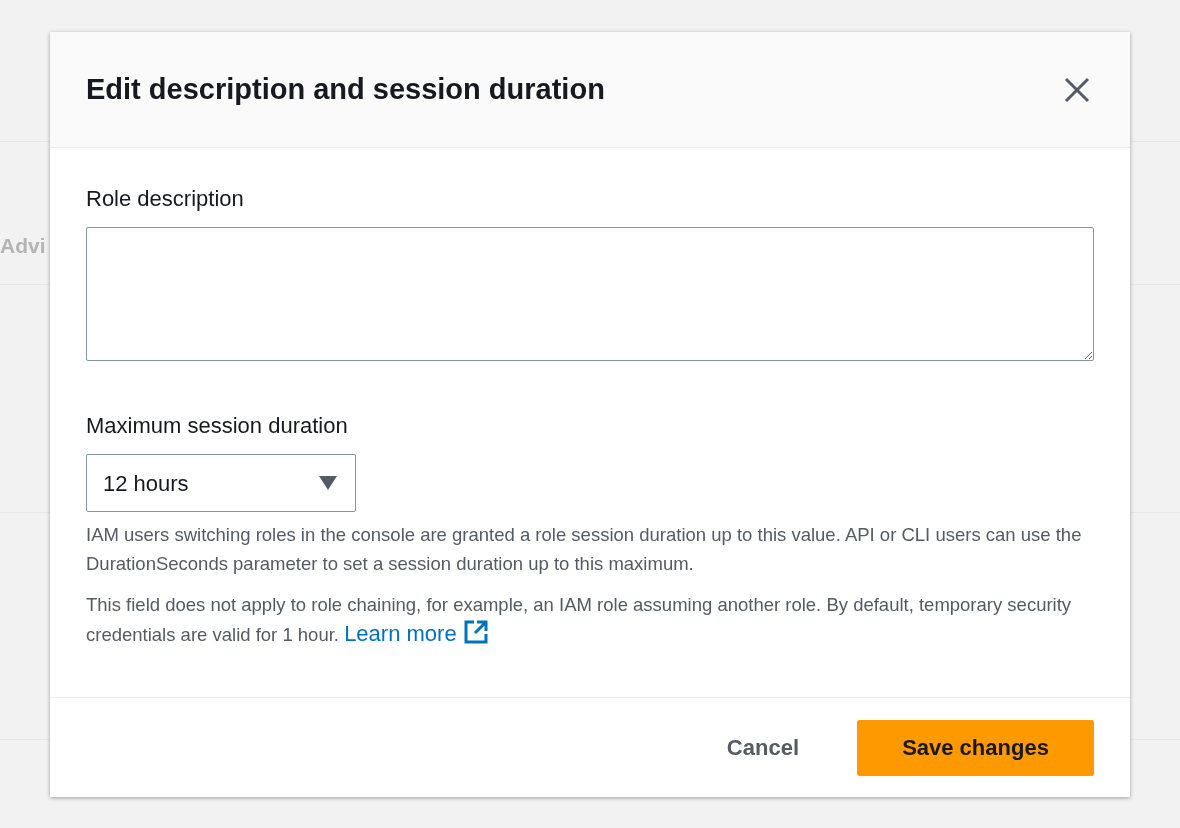 The height and width of the screenshot is (828, 1180). I want to click on caret-icon, so click(328, 483).